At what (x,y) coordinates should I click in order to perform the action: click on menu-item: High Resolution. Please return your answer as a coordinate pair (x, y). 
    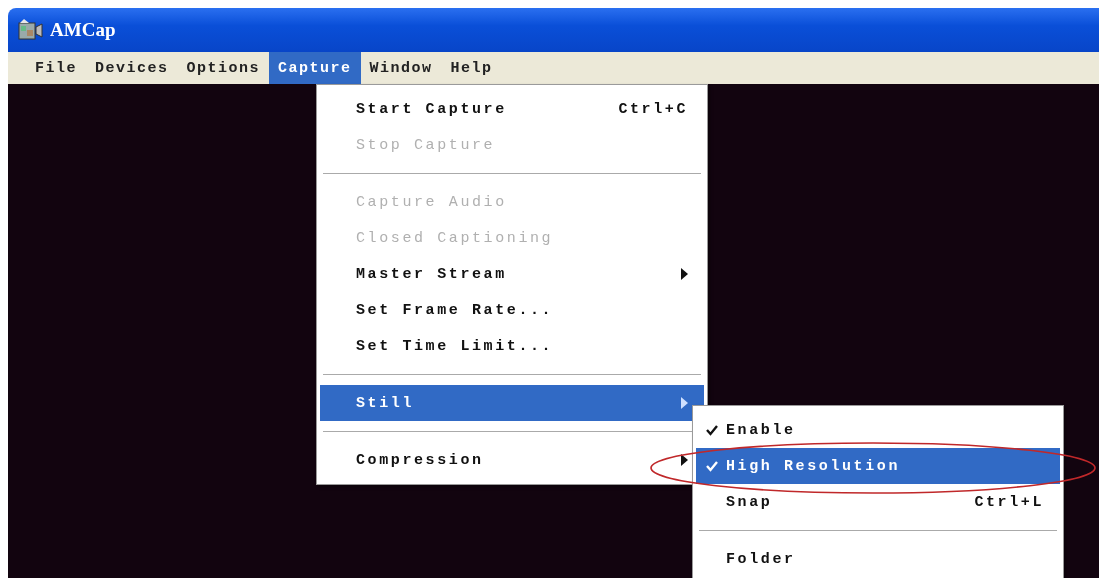
    Looking at the image, I should click on (878, 466).